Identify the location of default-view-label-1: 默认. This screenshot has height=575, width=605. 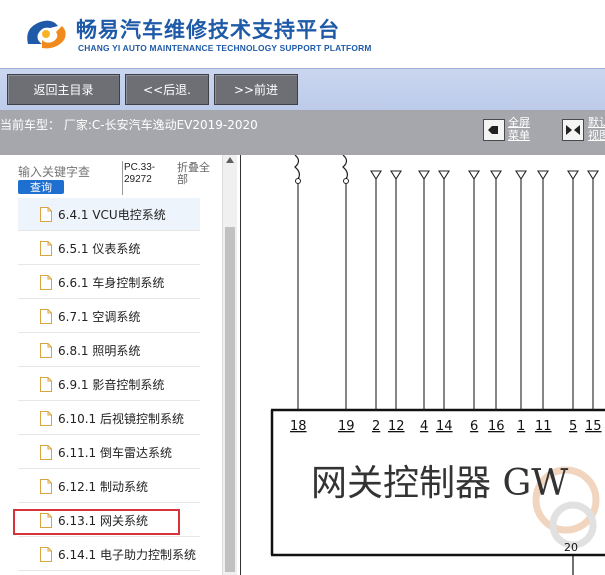
(596, 122).